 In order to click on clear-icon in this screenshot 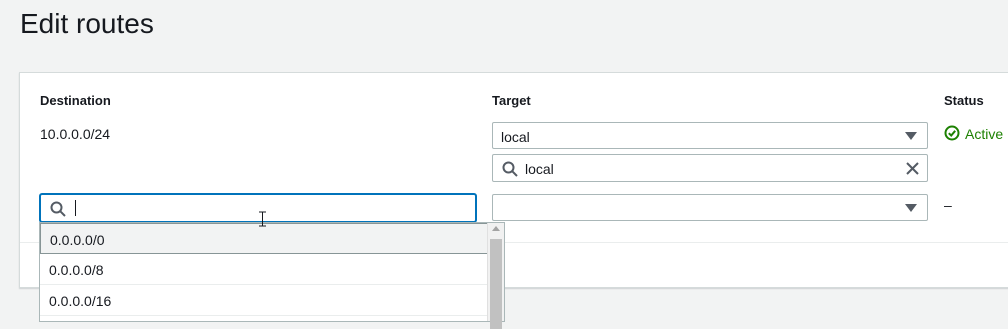, I will do `click(912, 168)`.